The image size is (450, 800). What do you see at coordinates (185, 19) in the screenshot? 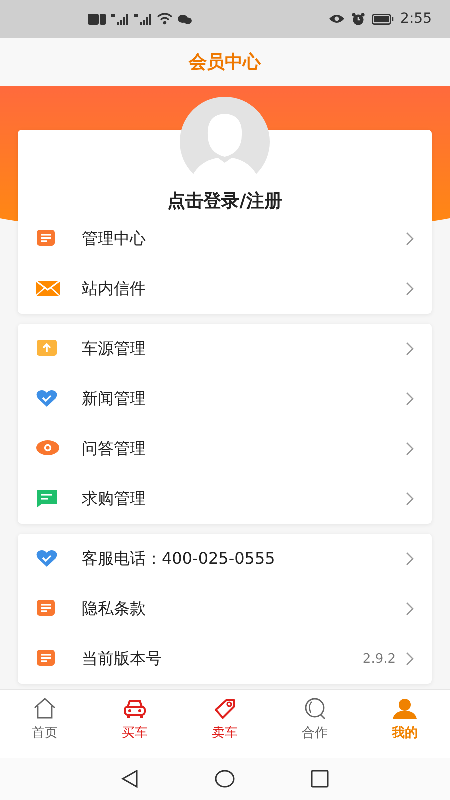
I see `chat-bubbles-icon` at bounding box center [185, 19].